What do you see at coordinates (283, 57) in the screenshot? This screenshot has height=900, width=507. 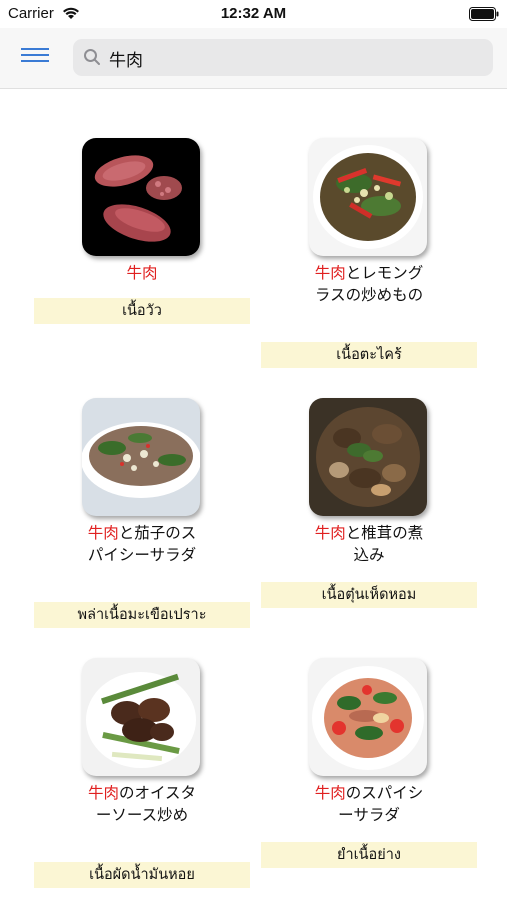 I see `search-input: 牛肉` at bounding box center [283, 57].